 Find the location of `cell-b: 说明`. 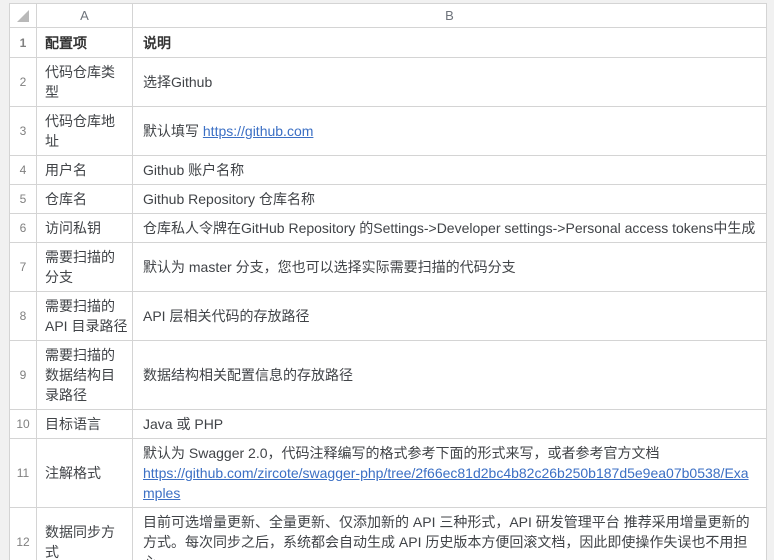

cell-b: 说明 is located at coordinates (450, 43).